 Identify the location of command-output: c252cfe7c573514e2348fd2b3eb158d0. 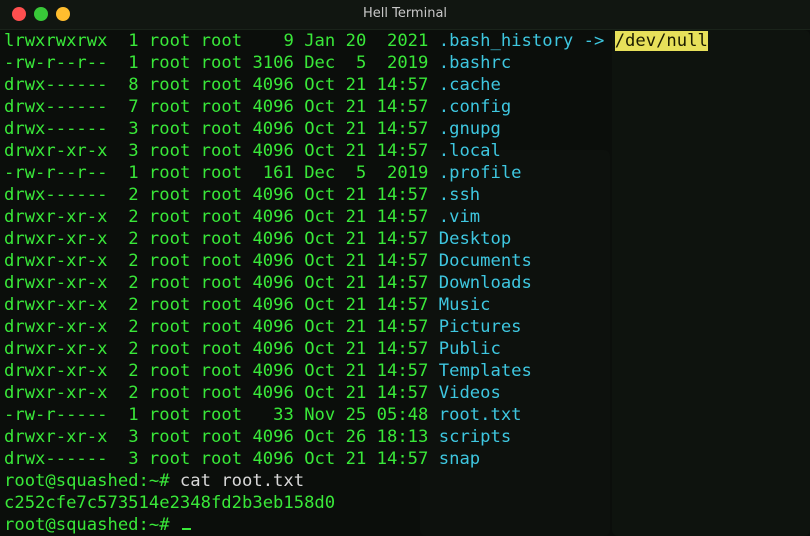
(407, 503).